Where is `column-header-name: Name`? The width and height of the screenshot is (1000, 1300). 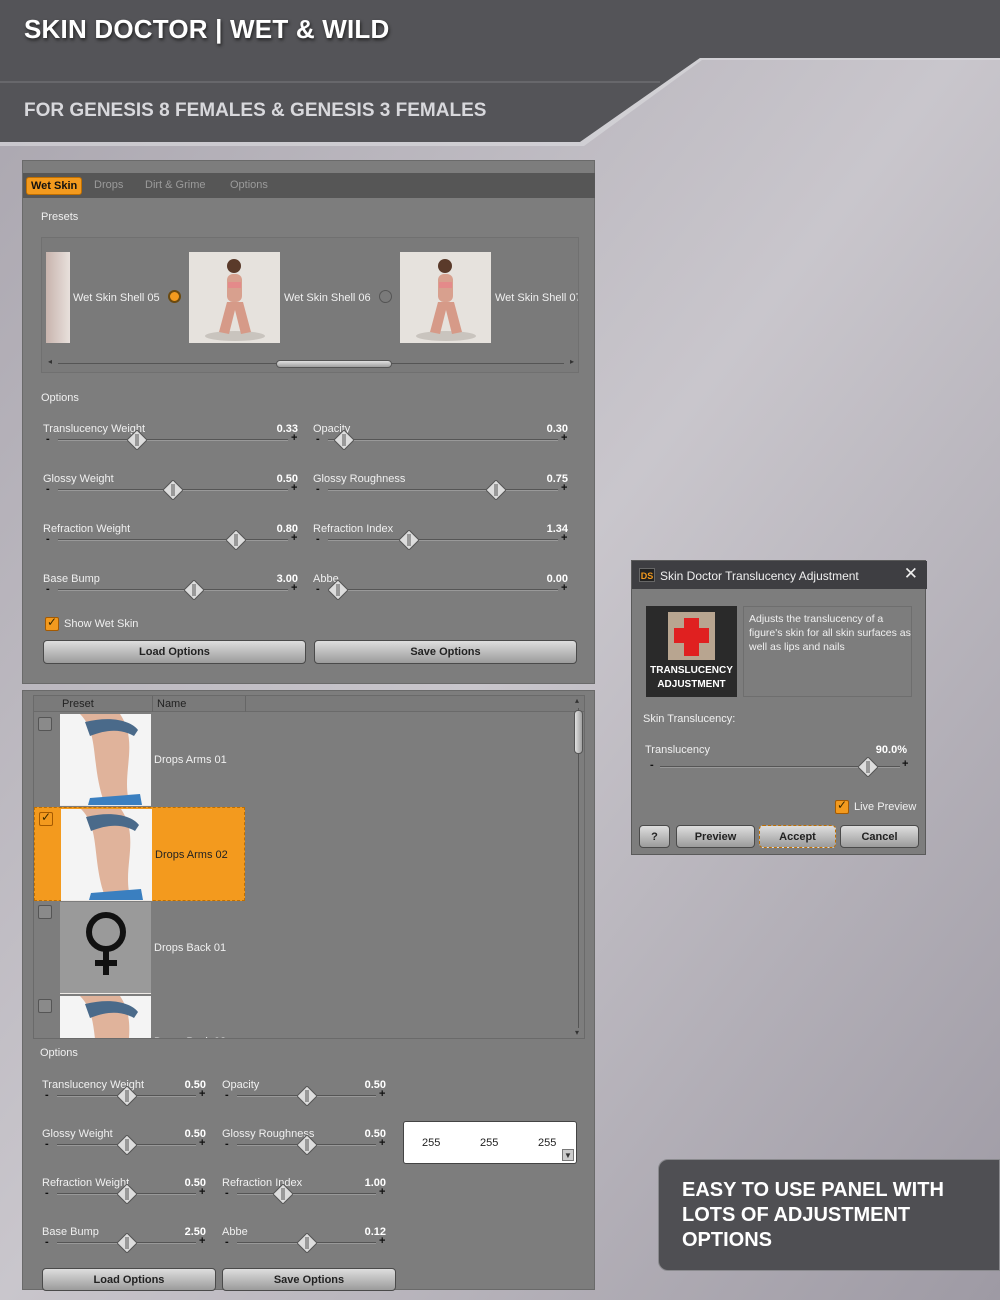
column-header-name: Name is located at coordinates (171, 704).